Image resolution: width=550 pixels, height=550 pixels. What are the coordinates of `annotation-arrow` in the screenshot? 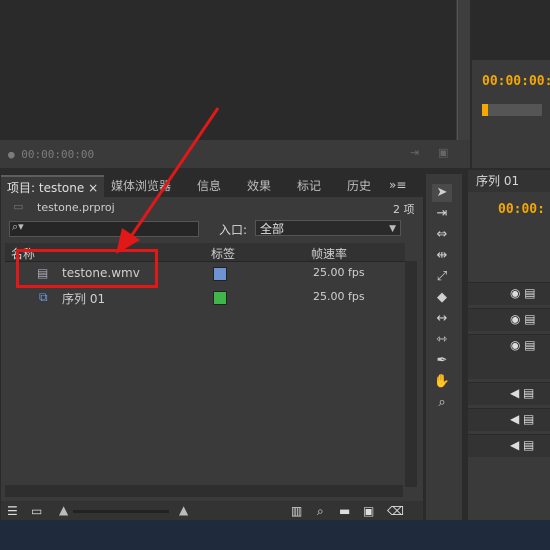 It's located at (168, 180).